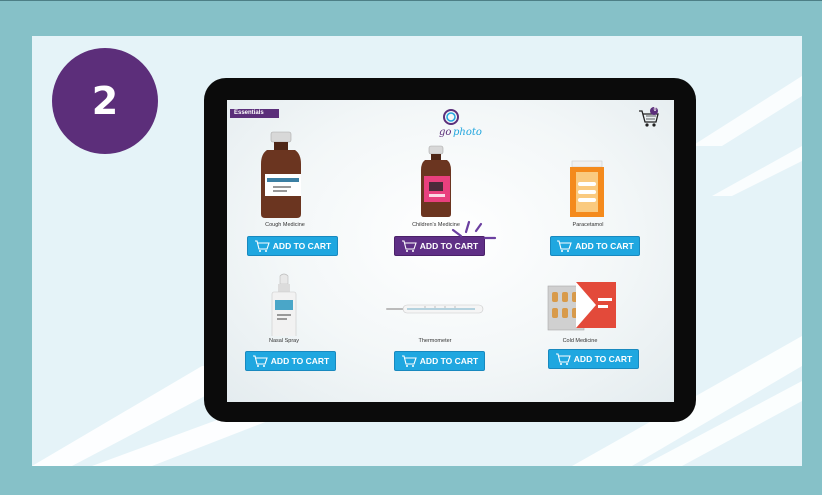 The image size is (822, 495). I want to click on click-sparkle-icon, so click(474, 230).